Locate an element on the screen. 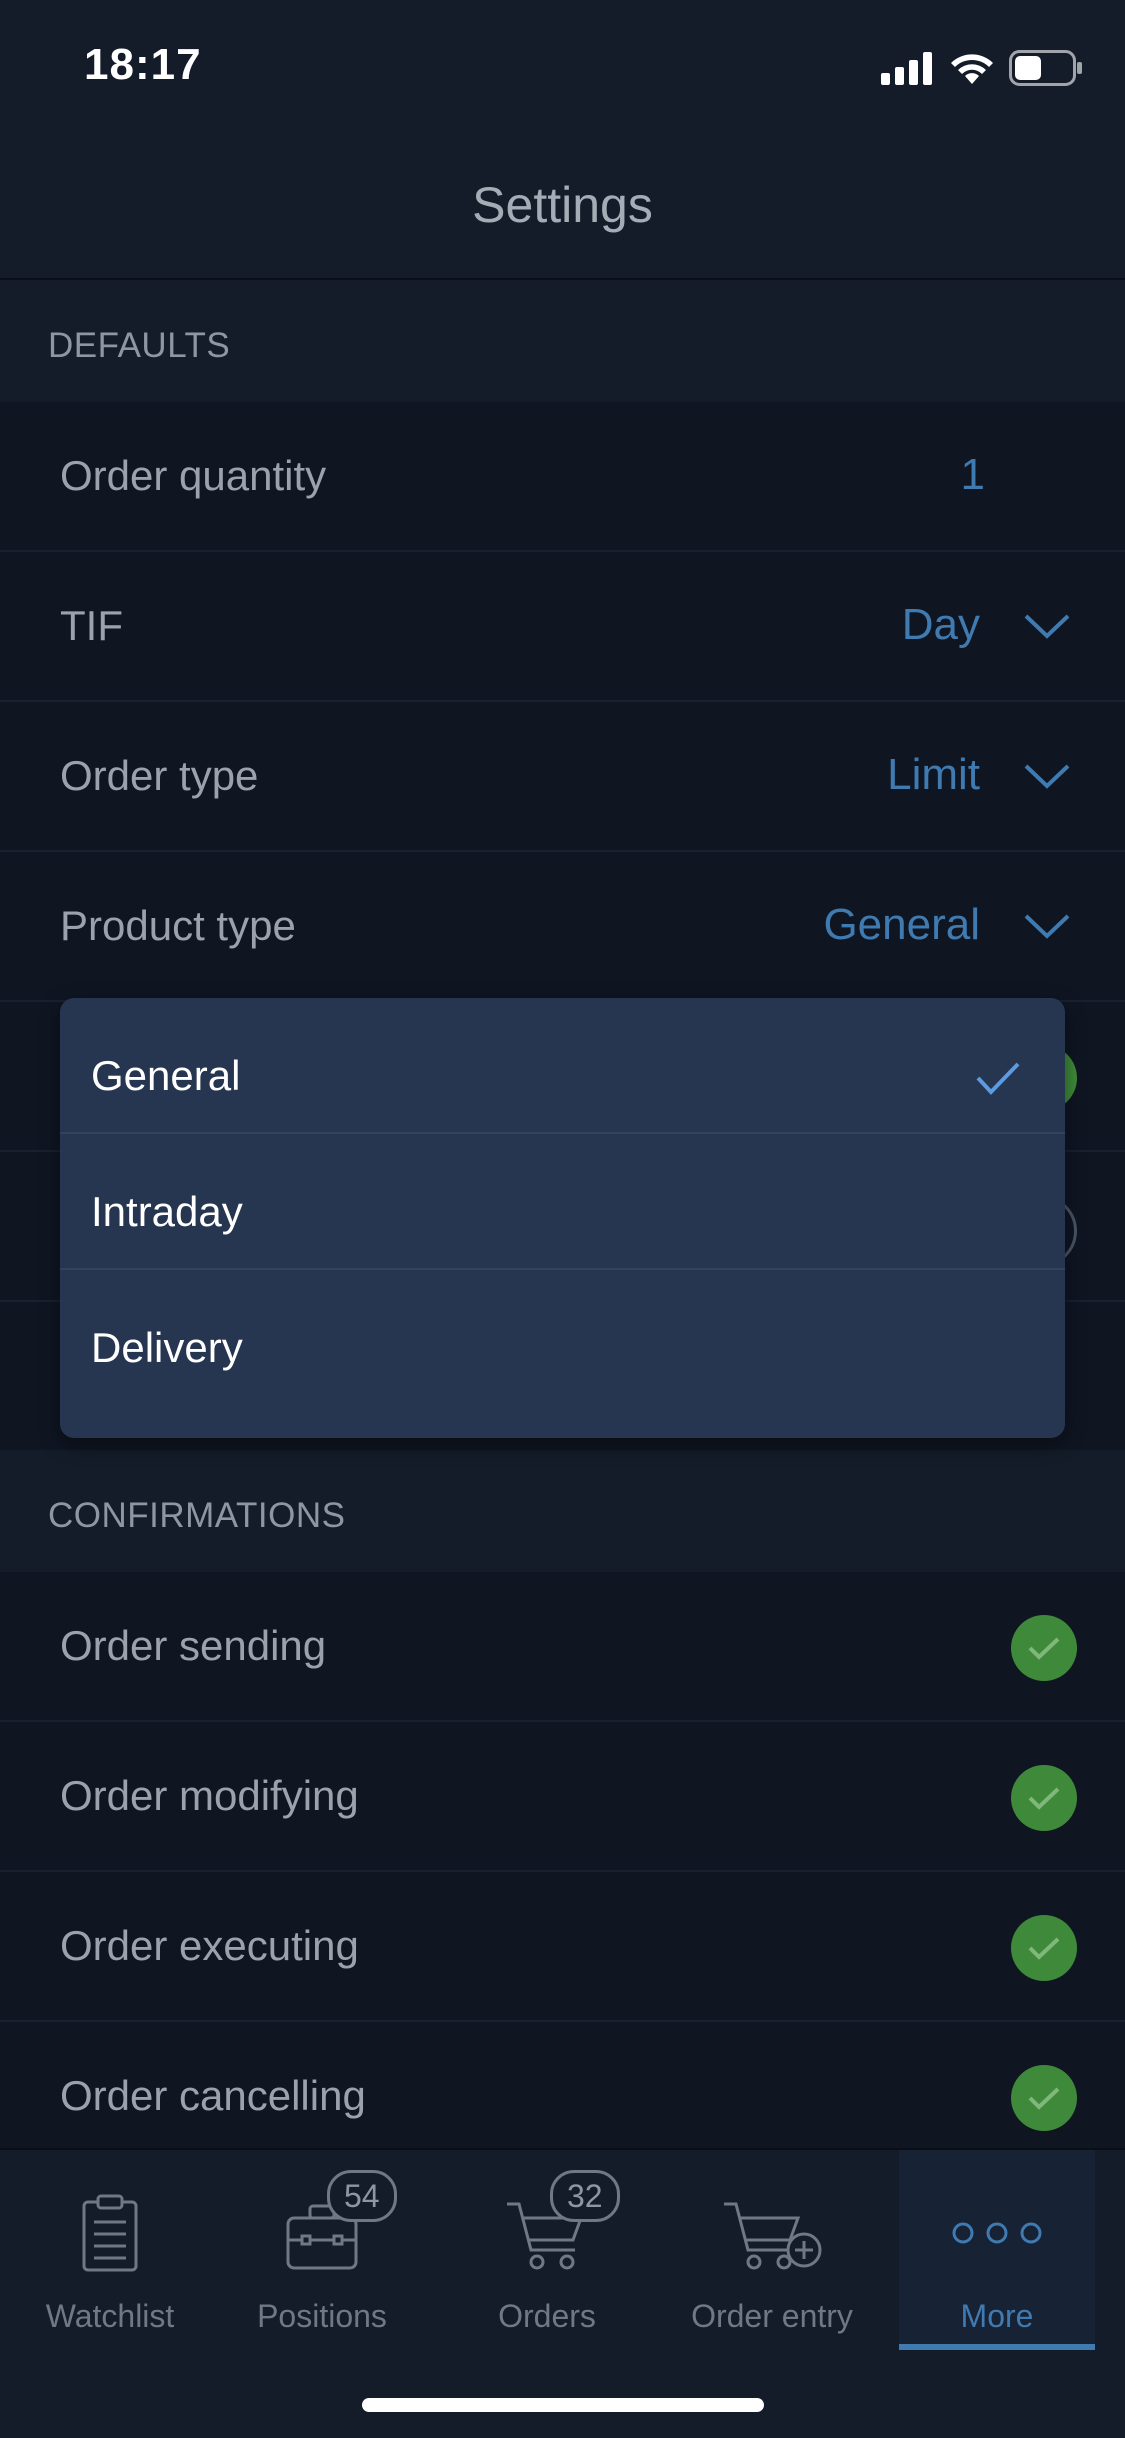  tab-more: More is located at coordinates (997, 2250).